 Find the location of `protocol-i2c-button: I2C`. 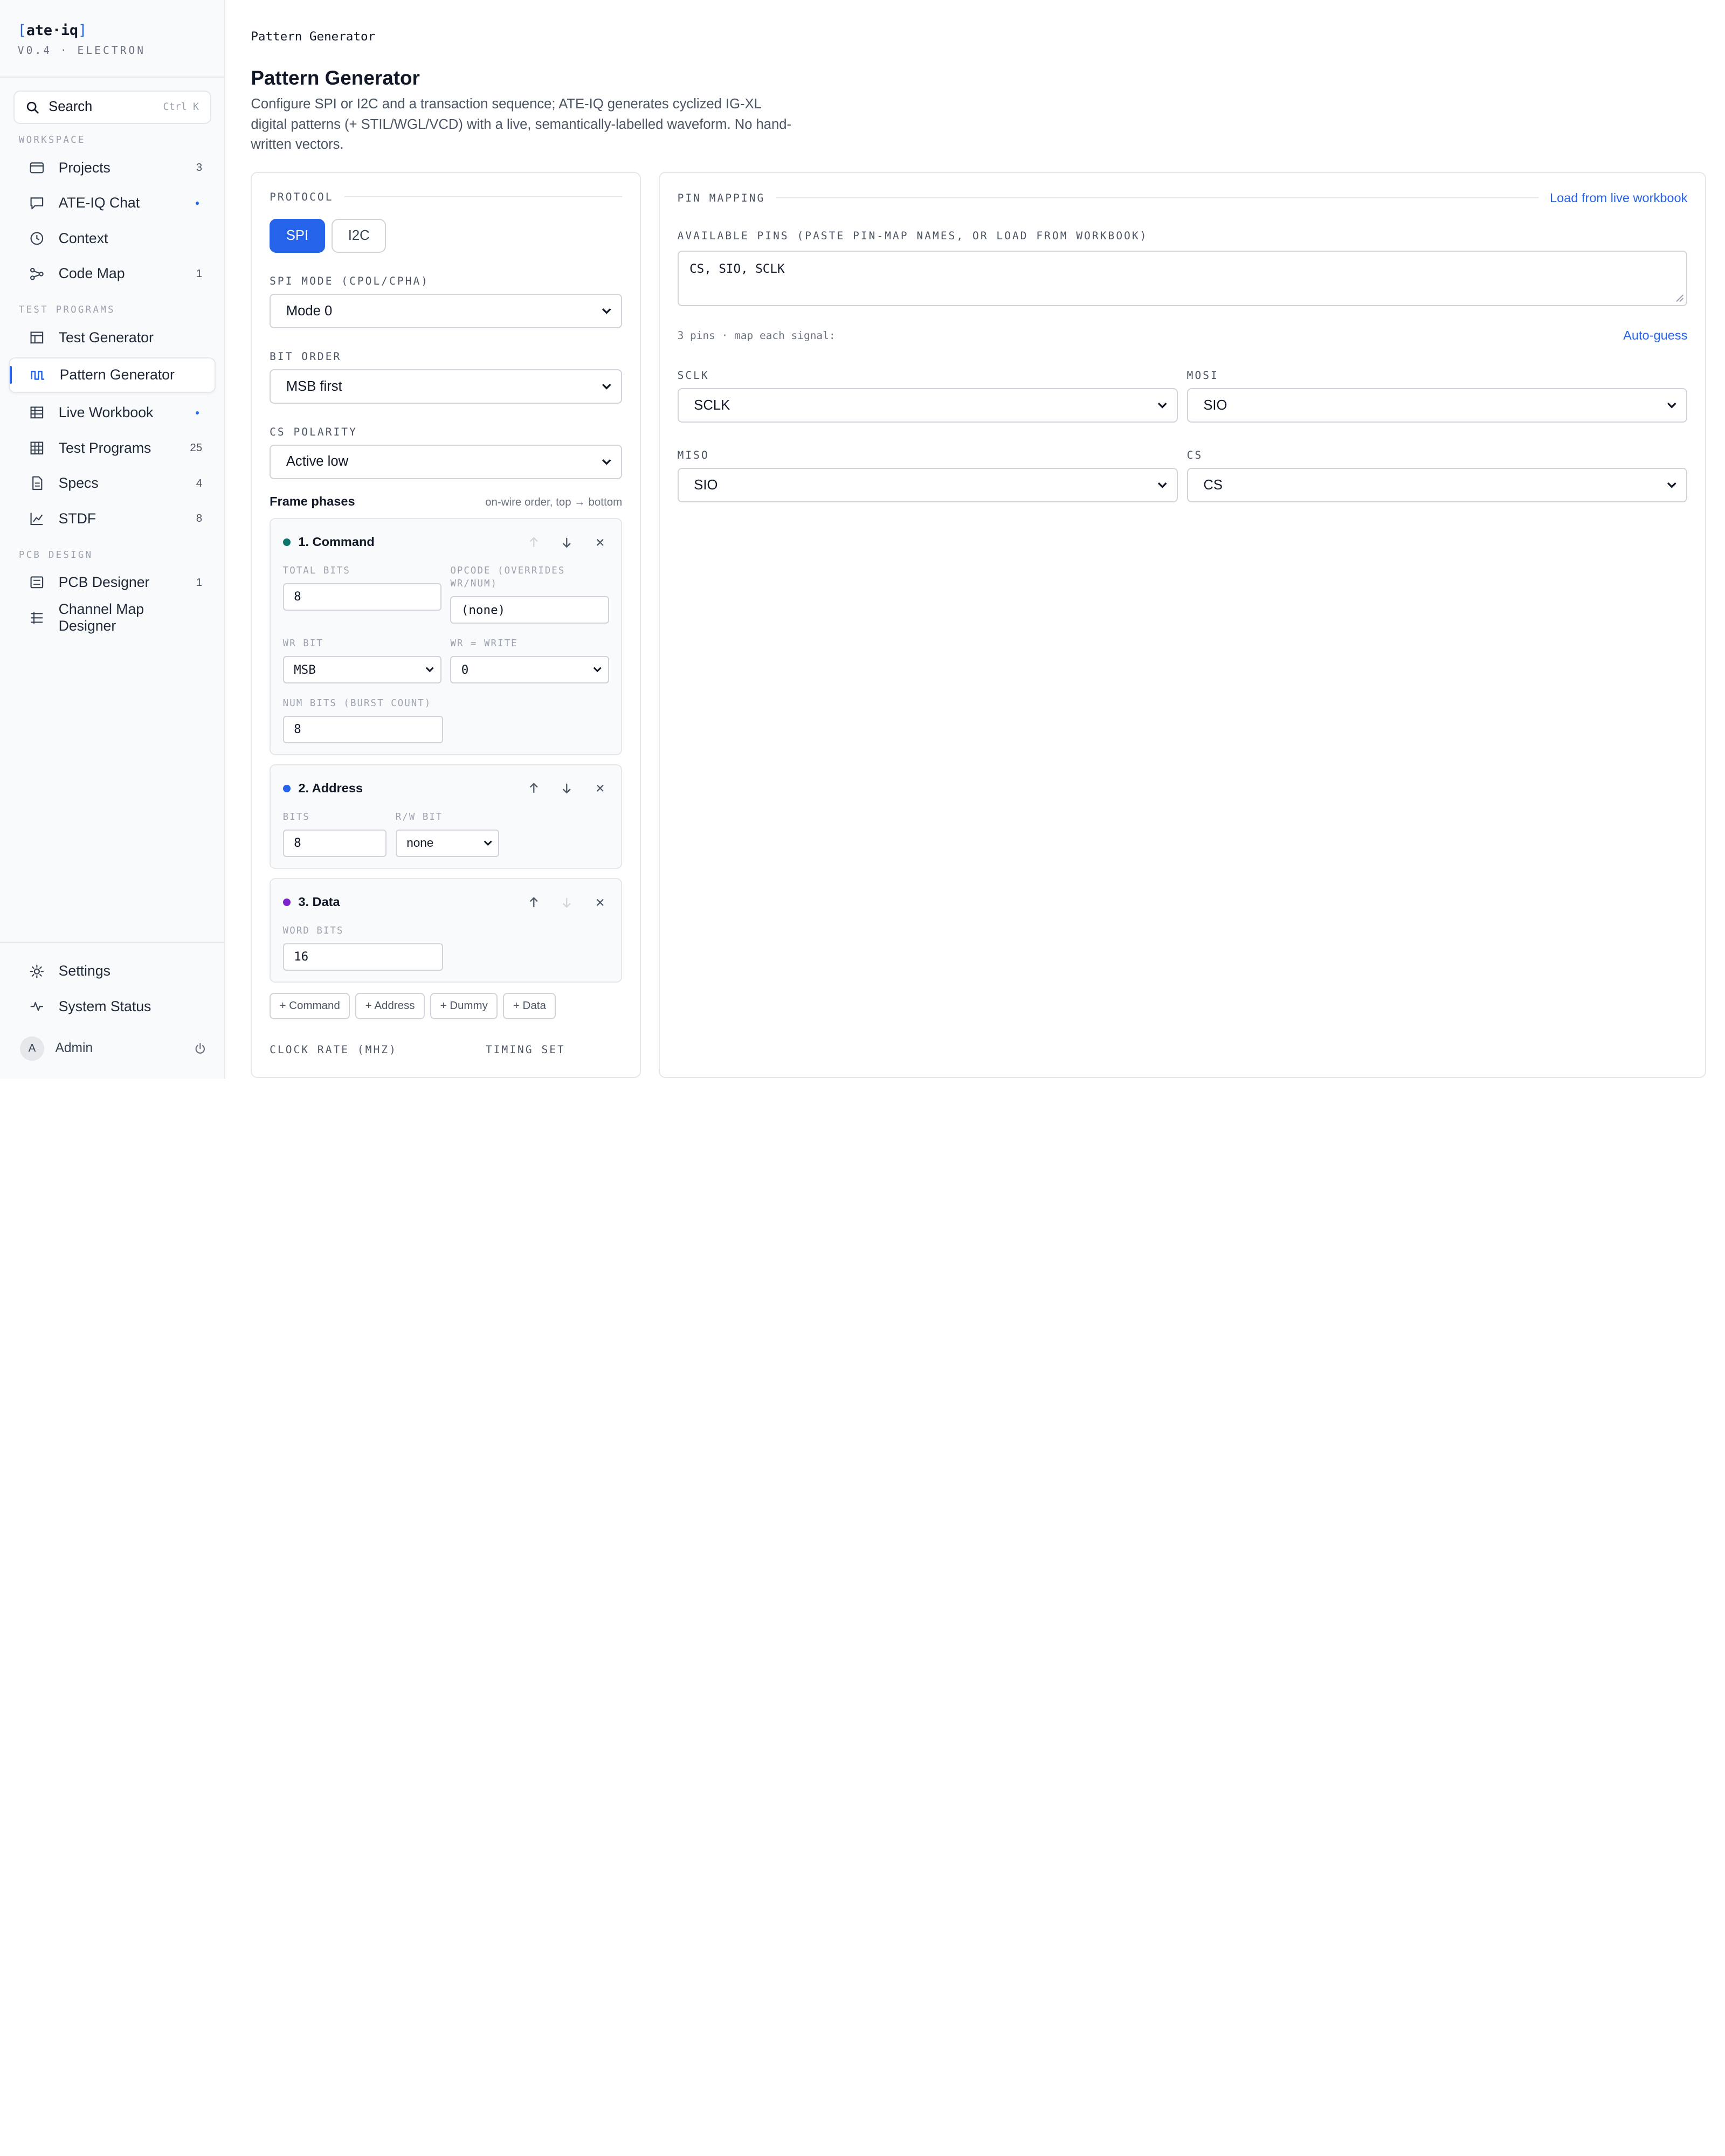

protocol-i2c-button: I2C is located at coordinates (360, 235).